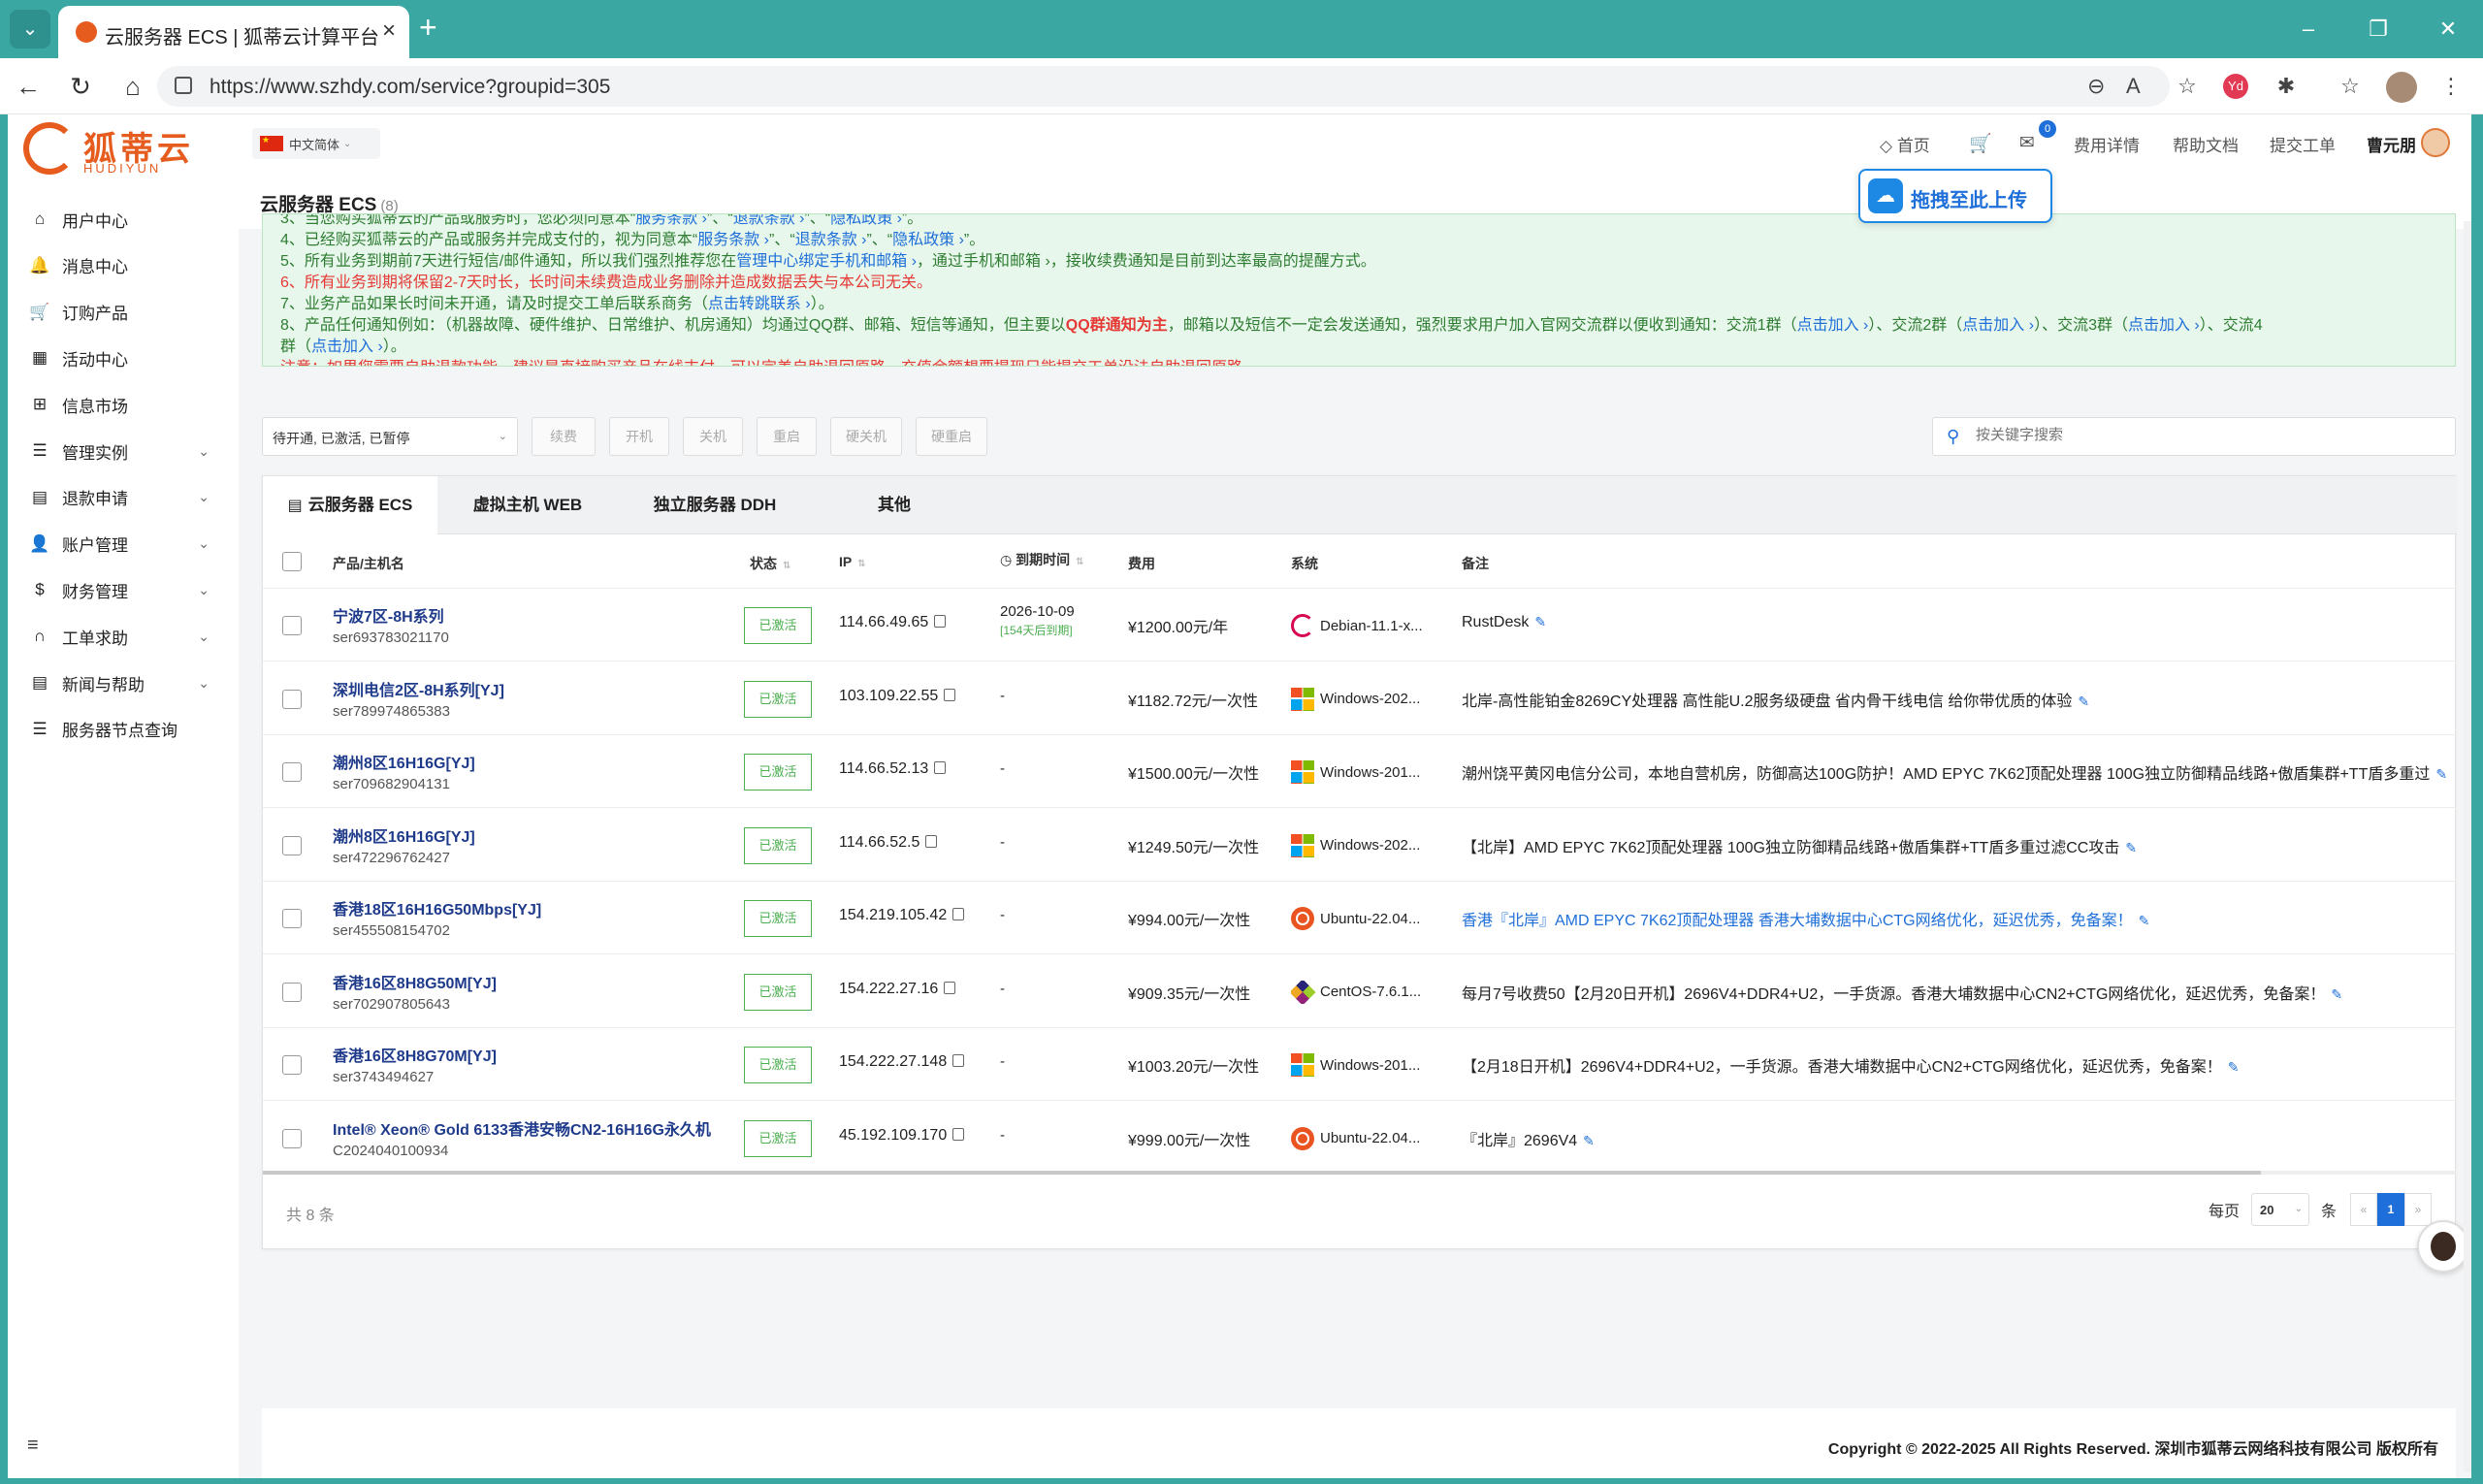 This screenshot has height=1484, width=2483. What do you see at coordinates (2448, 29) in the screenshot?
I see `window-close-icon: ✕` at bounding box center [2448, 29].